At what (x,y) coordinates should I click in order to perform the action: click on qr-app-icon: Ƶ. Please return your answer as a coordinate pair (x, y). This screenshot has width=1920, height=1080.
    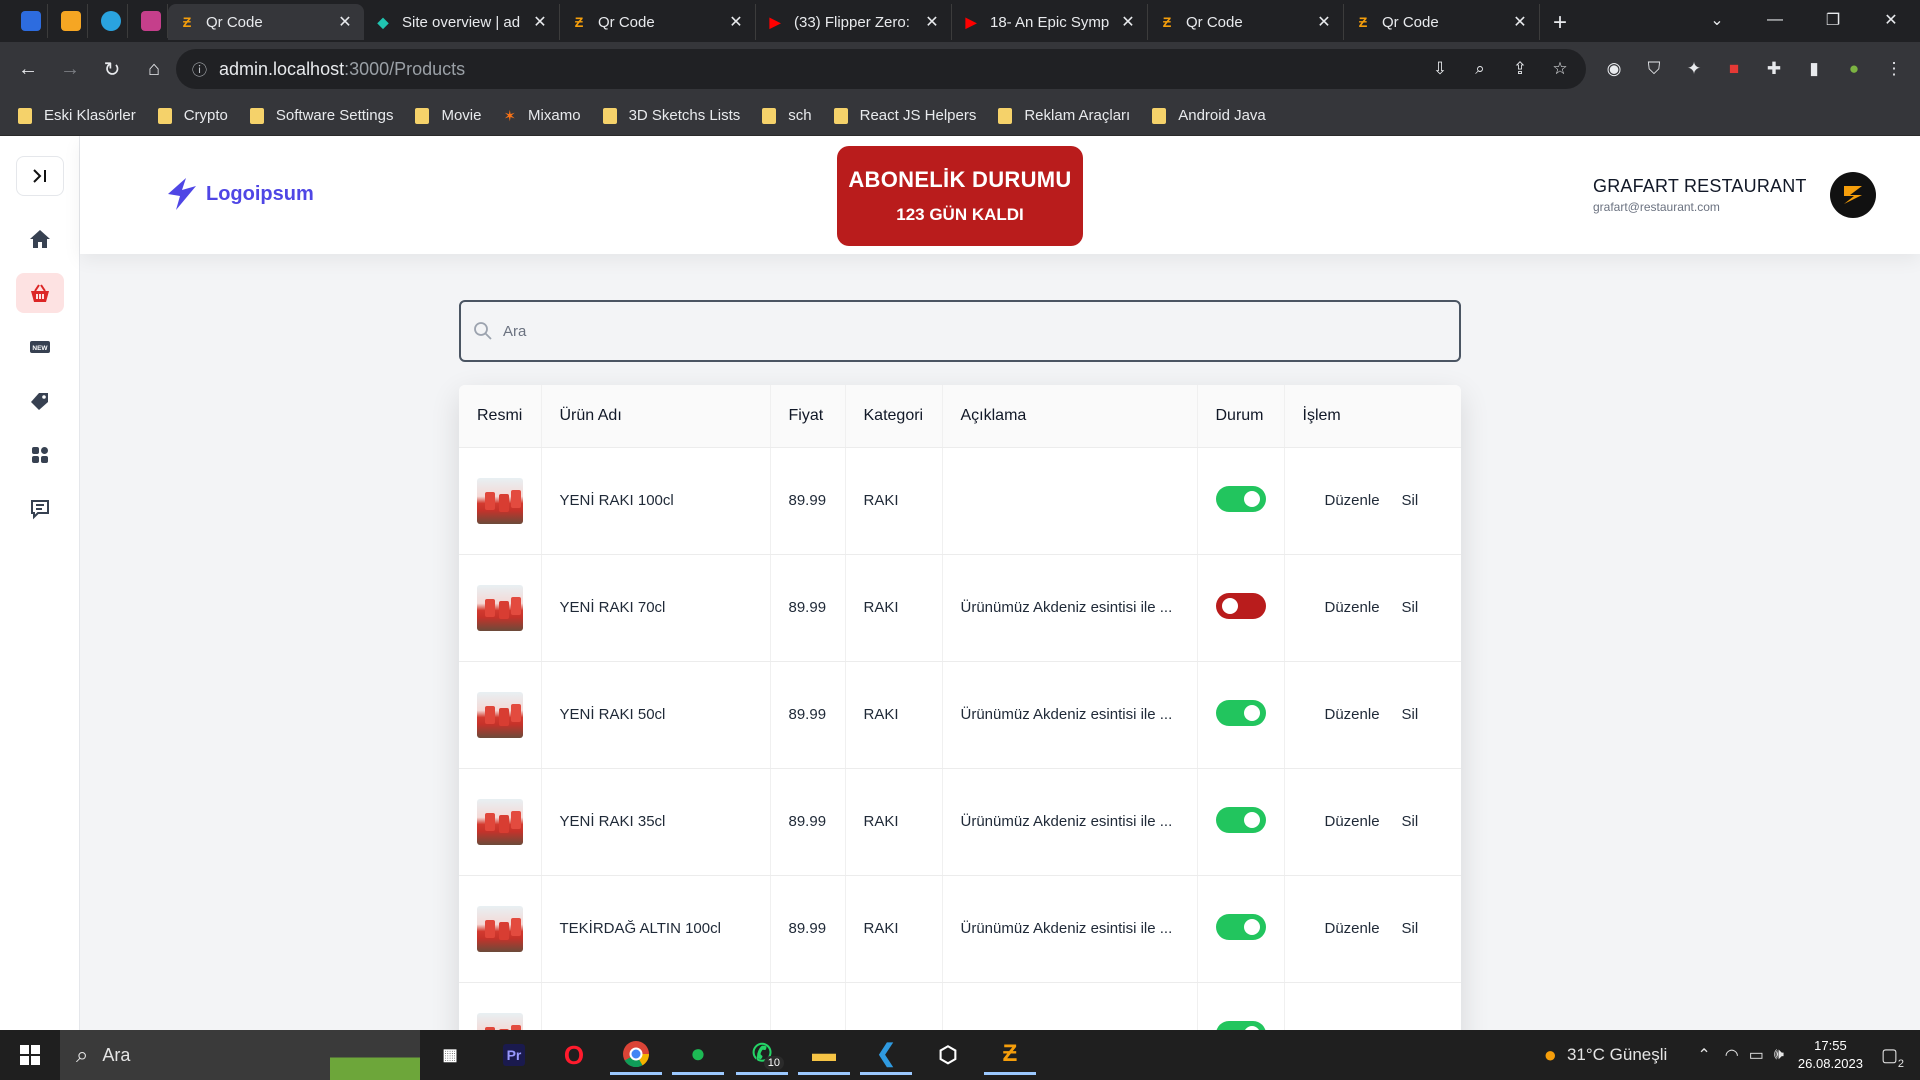
    Looking at the image, I should click on (1010, 1055).